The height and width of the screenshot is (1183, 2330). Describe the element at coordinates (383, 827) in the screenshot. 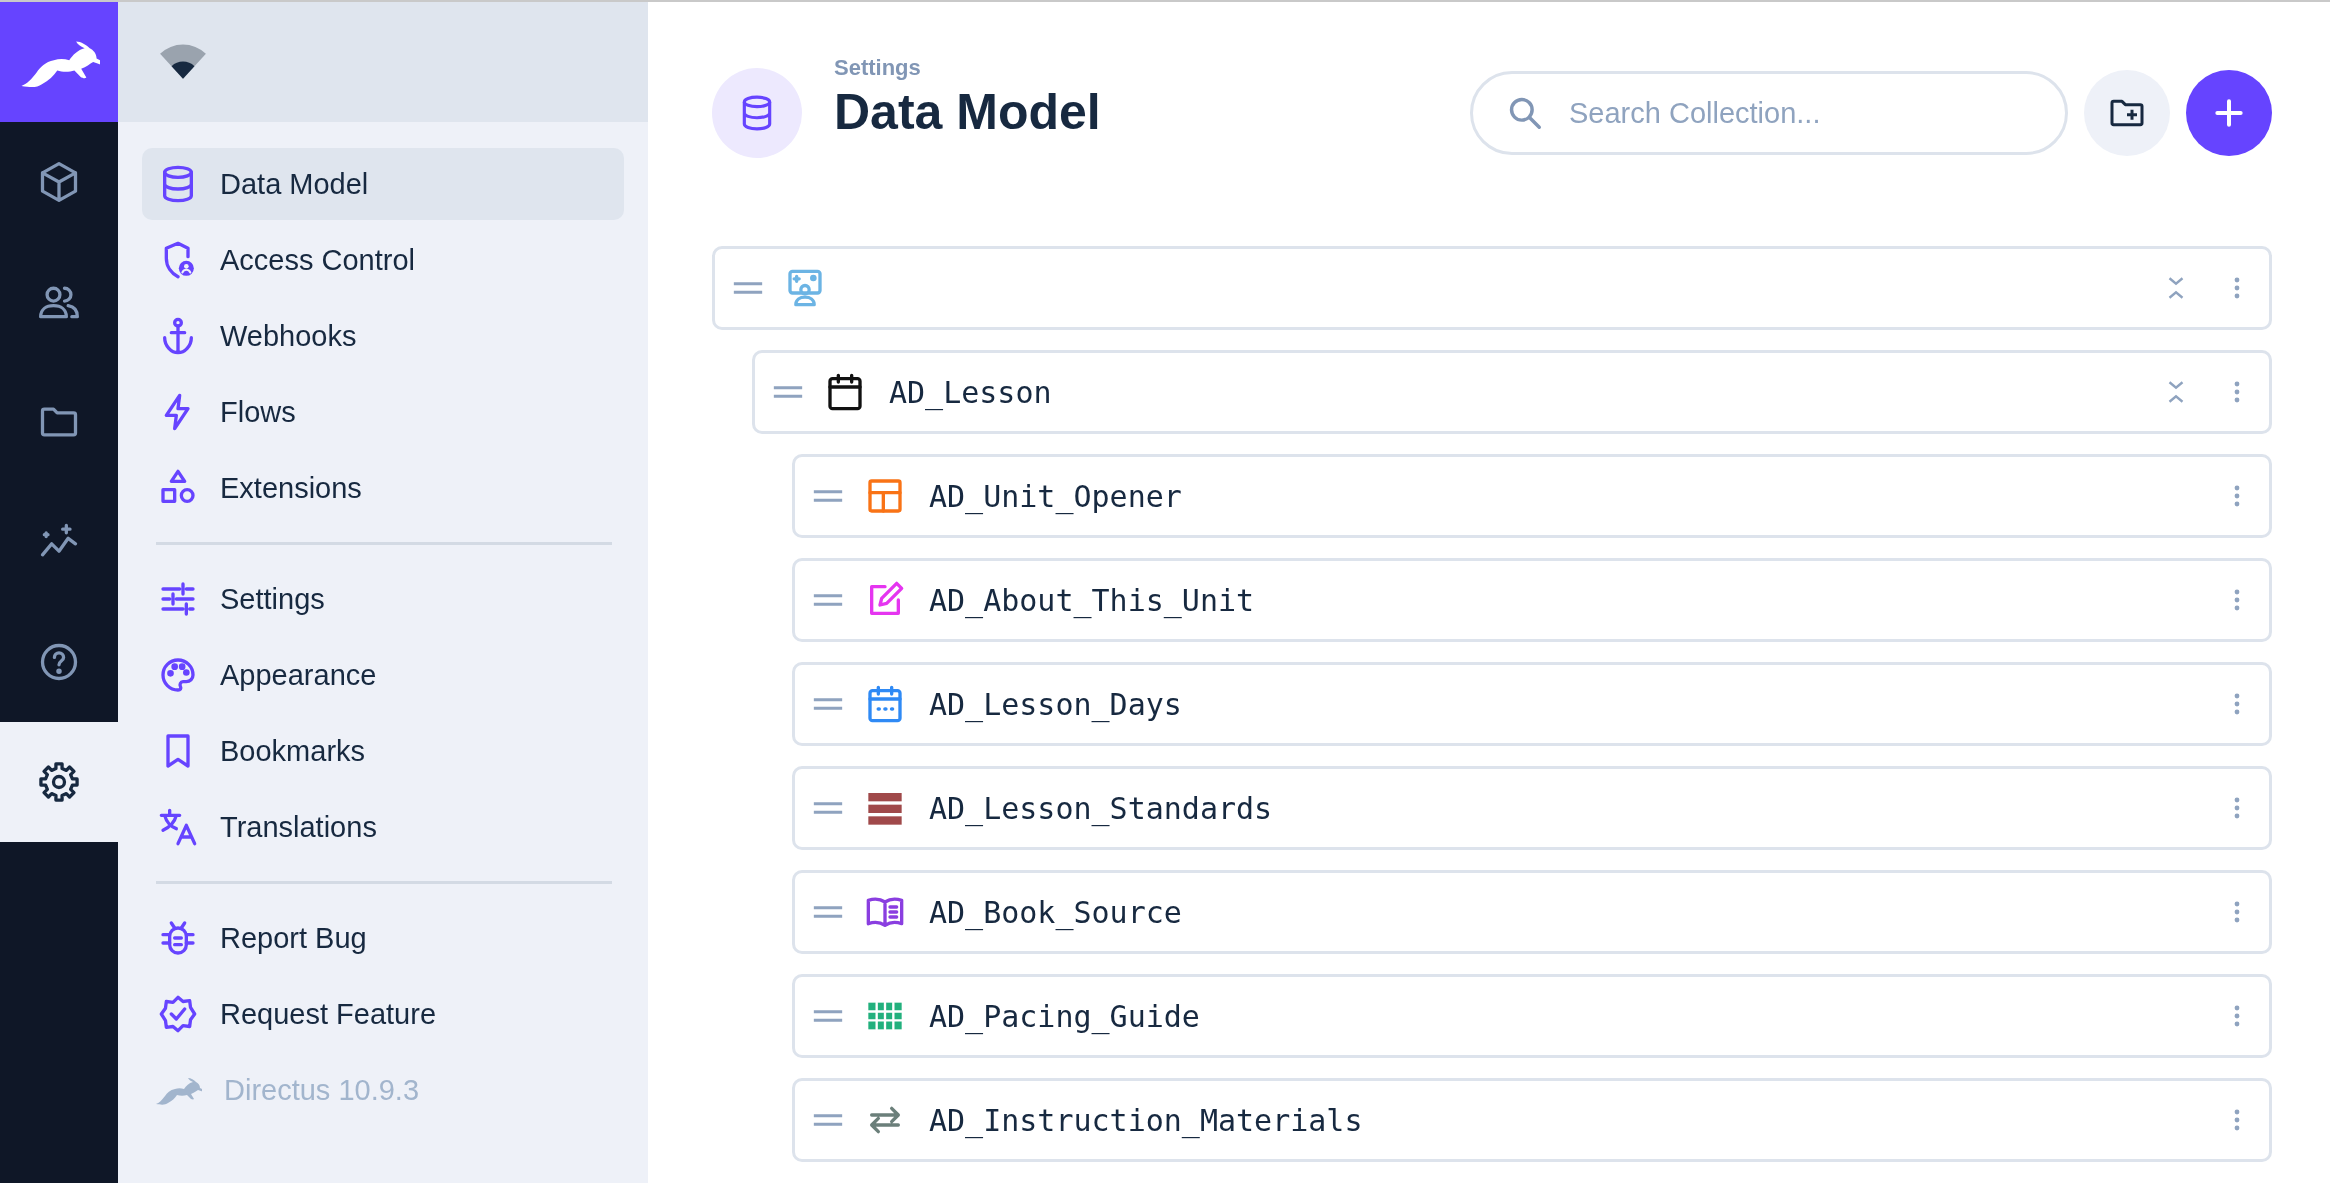

I see `sidebar-item: Translations` at that location.